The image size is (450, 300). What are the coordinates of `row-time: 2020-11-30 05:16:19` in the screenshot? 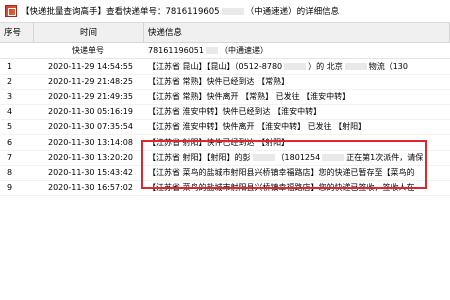 It's located at (90, 112).